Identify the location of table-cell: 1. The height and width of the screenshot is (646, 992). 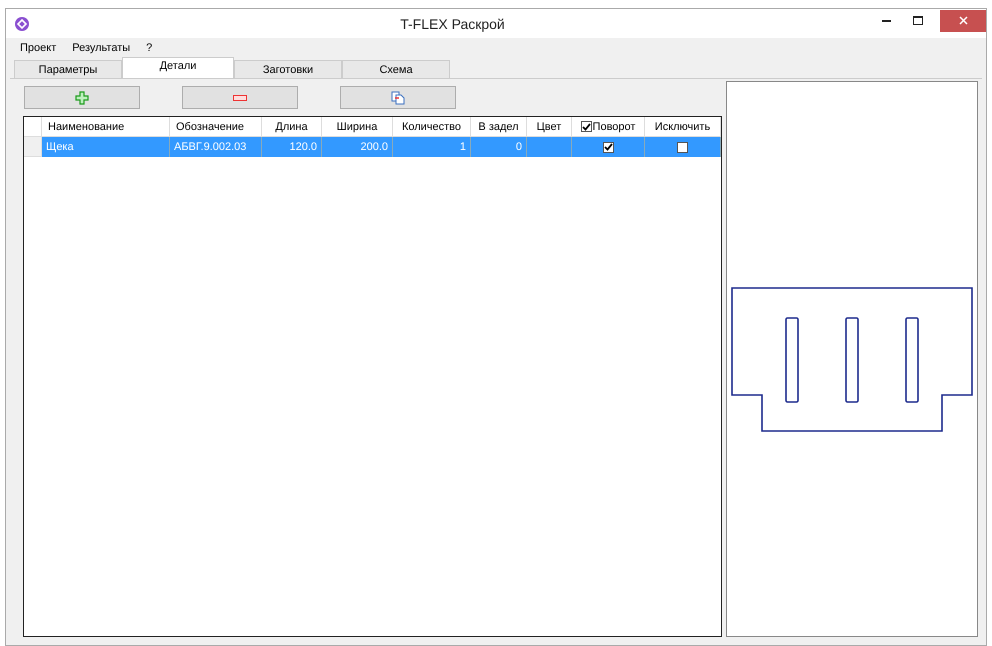
(432, 147).